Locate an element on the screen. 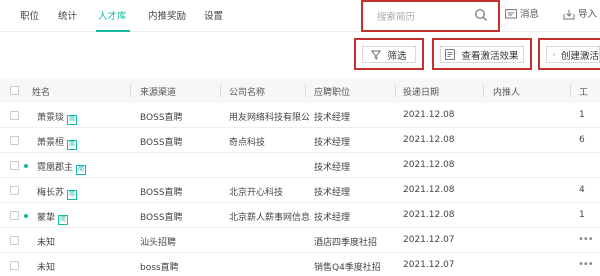 The width and height of the screenshot is (600, 276). candidate-name: 萧景桓简 is located at coordinates (57, 142).